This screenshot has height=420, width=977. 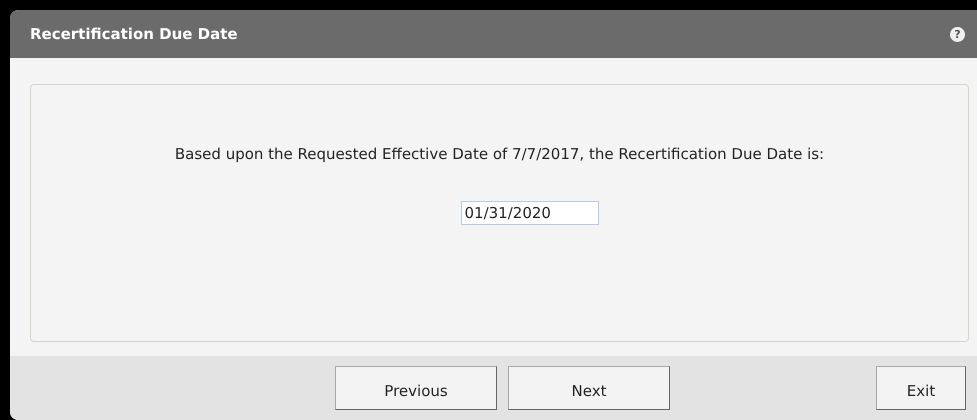 What do you see at coordinates (134, 34) in the screenshot?
I see `dialog-title: Recertification Due Date` at bounding box center [134, 34].